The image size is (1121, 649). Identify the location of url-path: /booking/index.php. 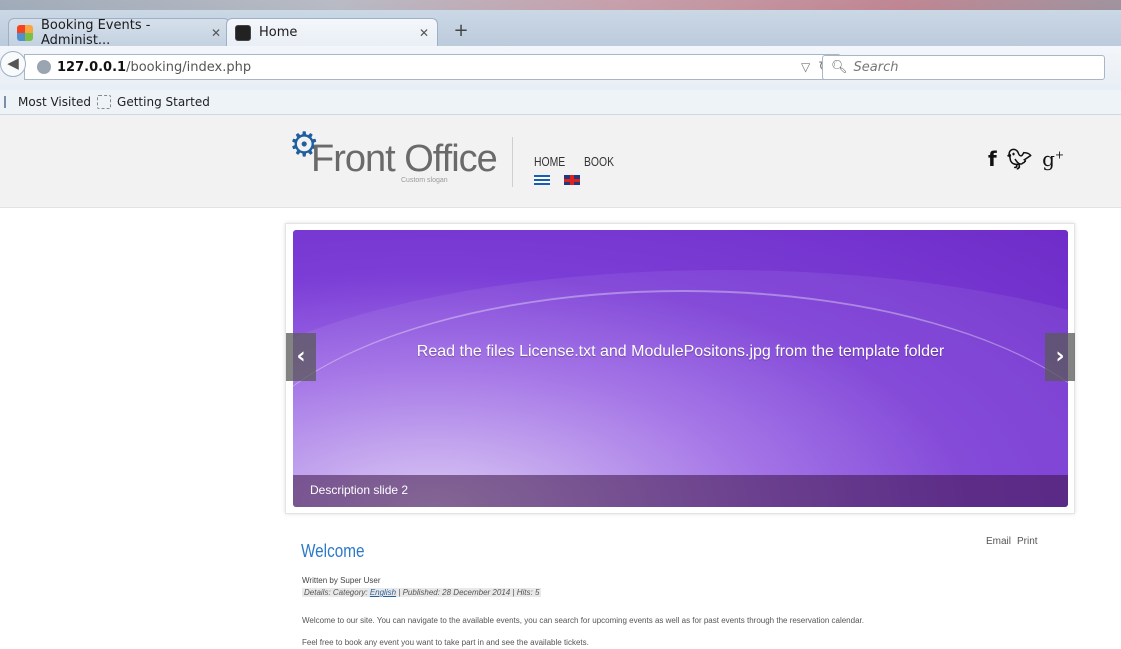
(189, 67).